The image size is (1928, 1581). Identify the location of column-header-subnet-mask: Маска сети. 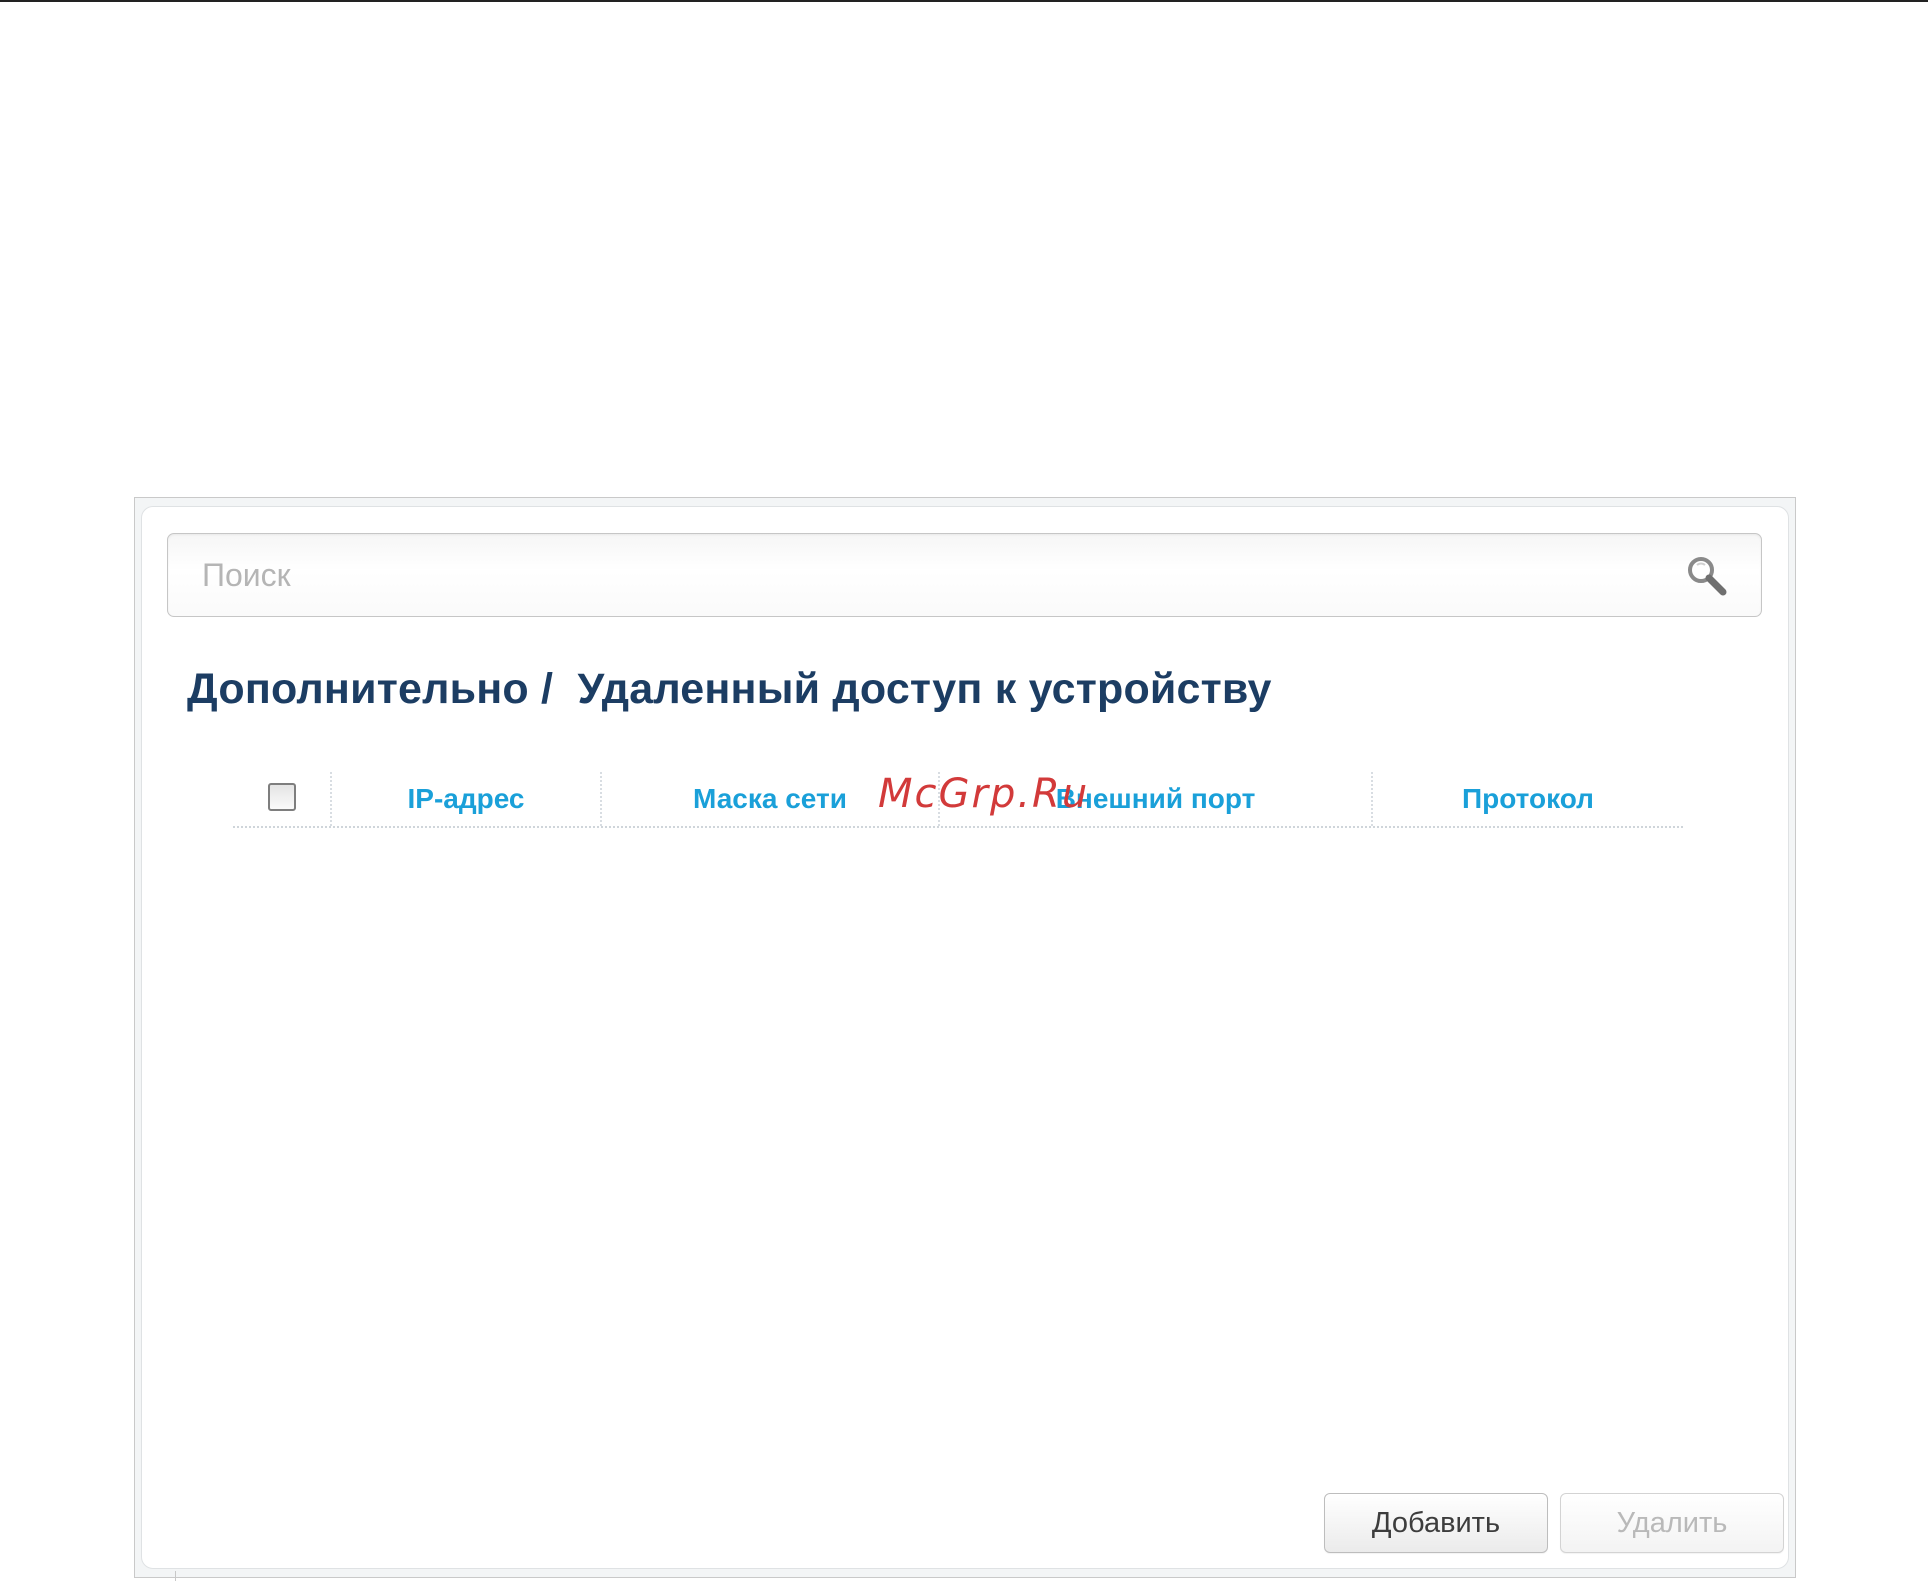
(769, 799).